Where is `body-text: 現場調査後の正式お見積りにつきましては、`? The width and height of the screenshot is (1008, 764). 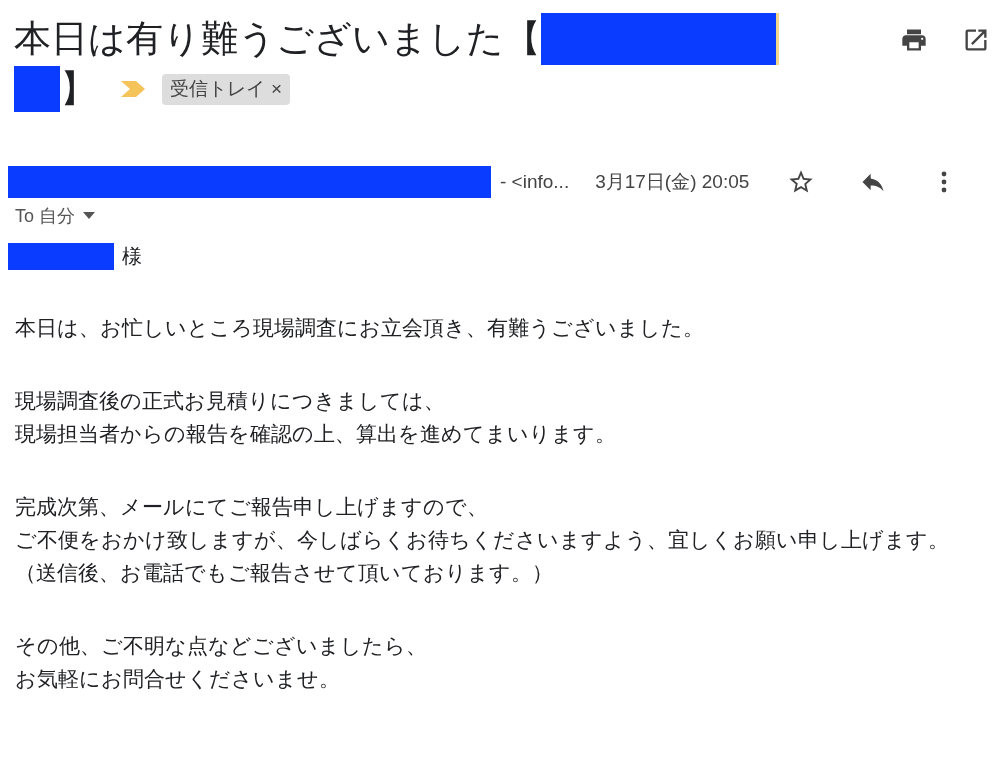 body-text: 現場調査後の正式お見積りにつきましては、 is located at coordinates (230, 401).